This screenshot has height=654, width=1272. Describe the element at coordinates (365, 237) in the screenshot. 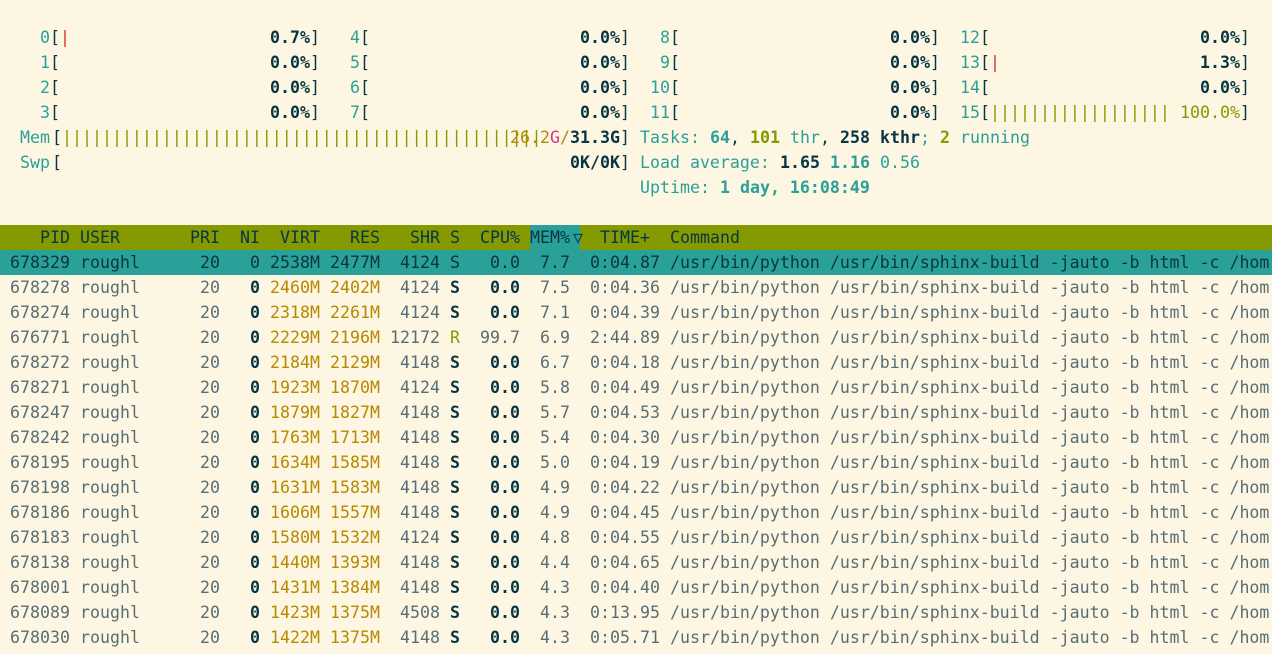

I see `col-res: RES` at that location.